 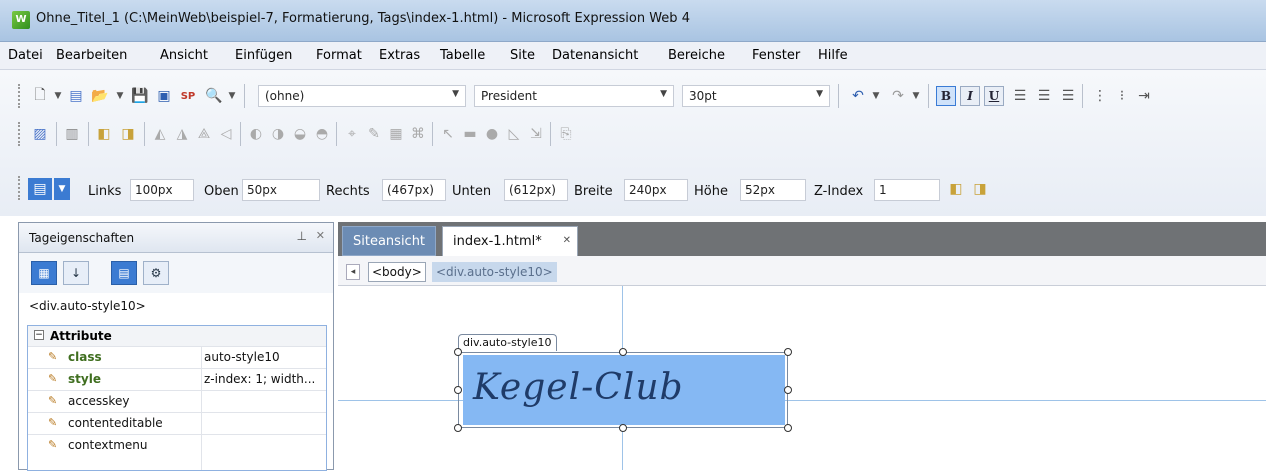 I want to click on bevel-icon: ⌘, so click(x=418, y=134).